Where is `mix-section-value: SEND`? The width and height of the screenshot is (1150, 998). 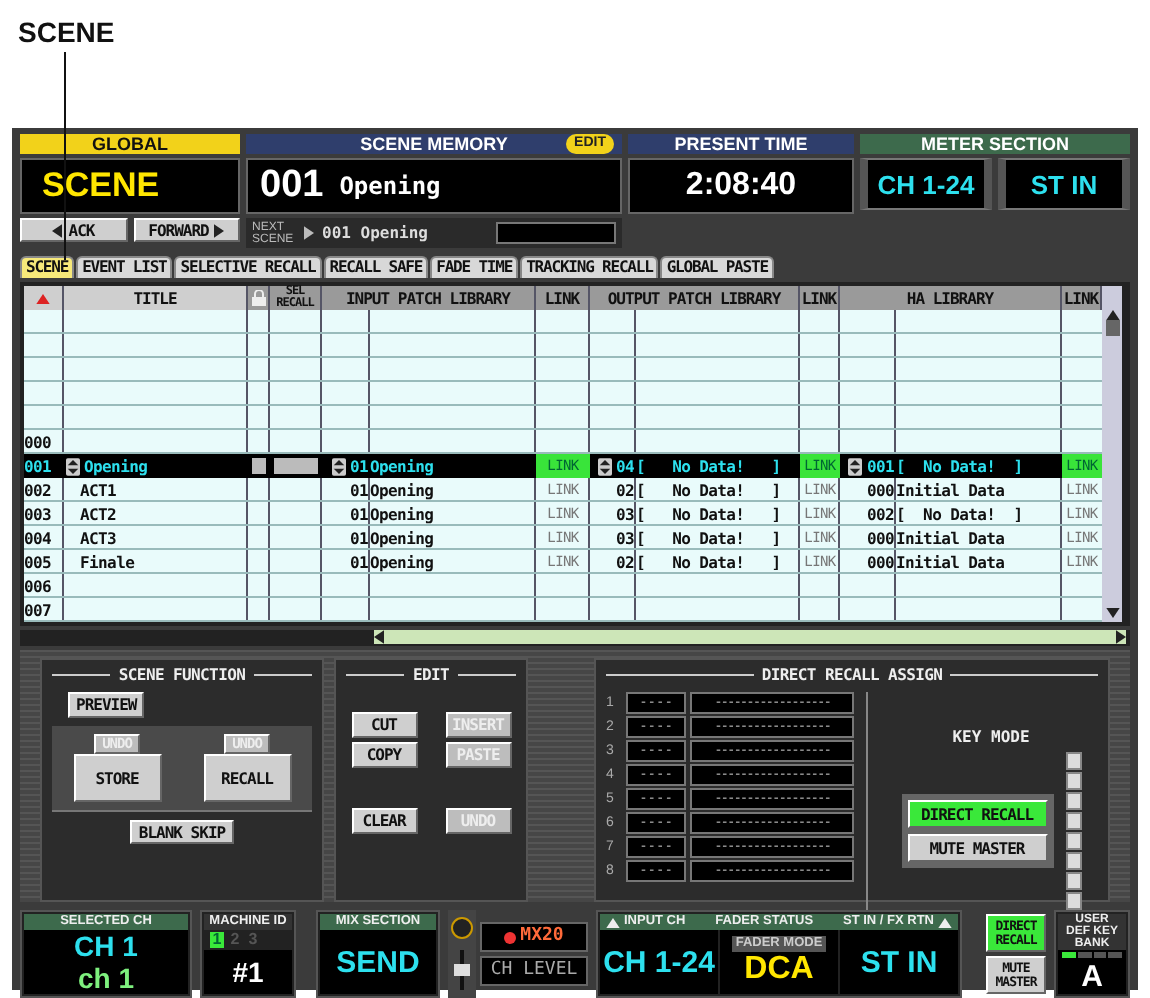 mix-section-value: SEND is located at coordinates (378, 962).